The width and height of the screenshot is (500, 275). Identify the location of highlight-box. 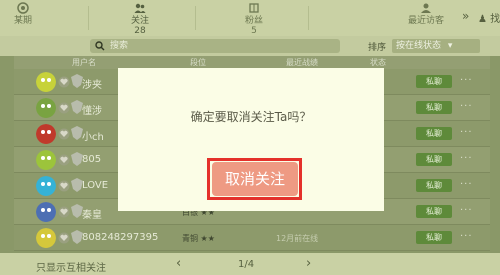
(254, 179).